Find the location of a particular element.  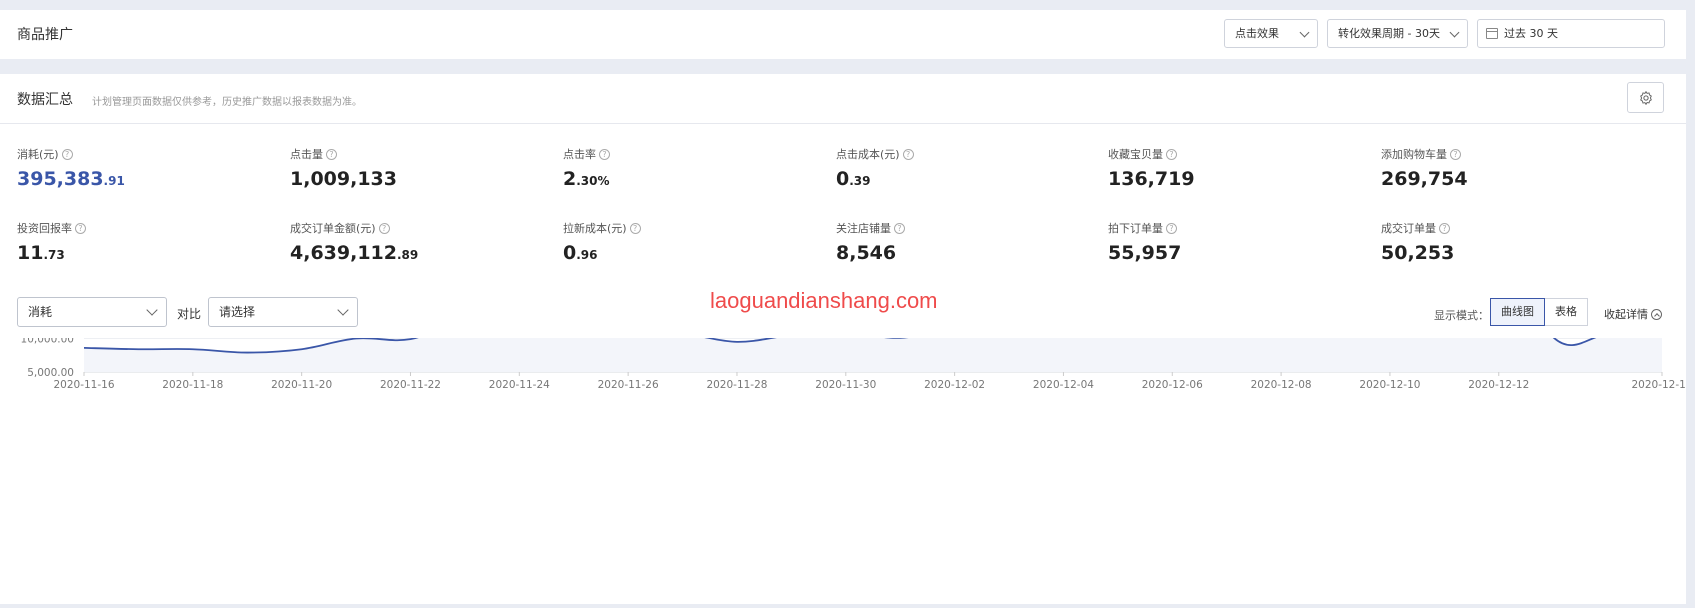

metric-label: 消耗(元)? is located at coordinates (137, 154).